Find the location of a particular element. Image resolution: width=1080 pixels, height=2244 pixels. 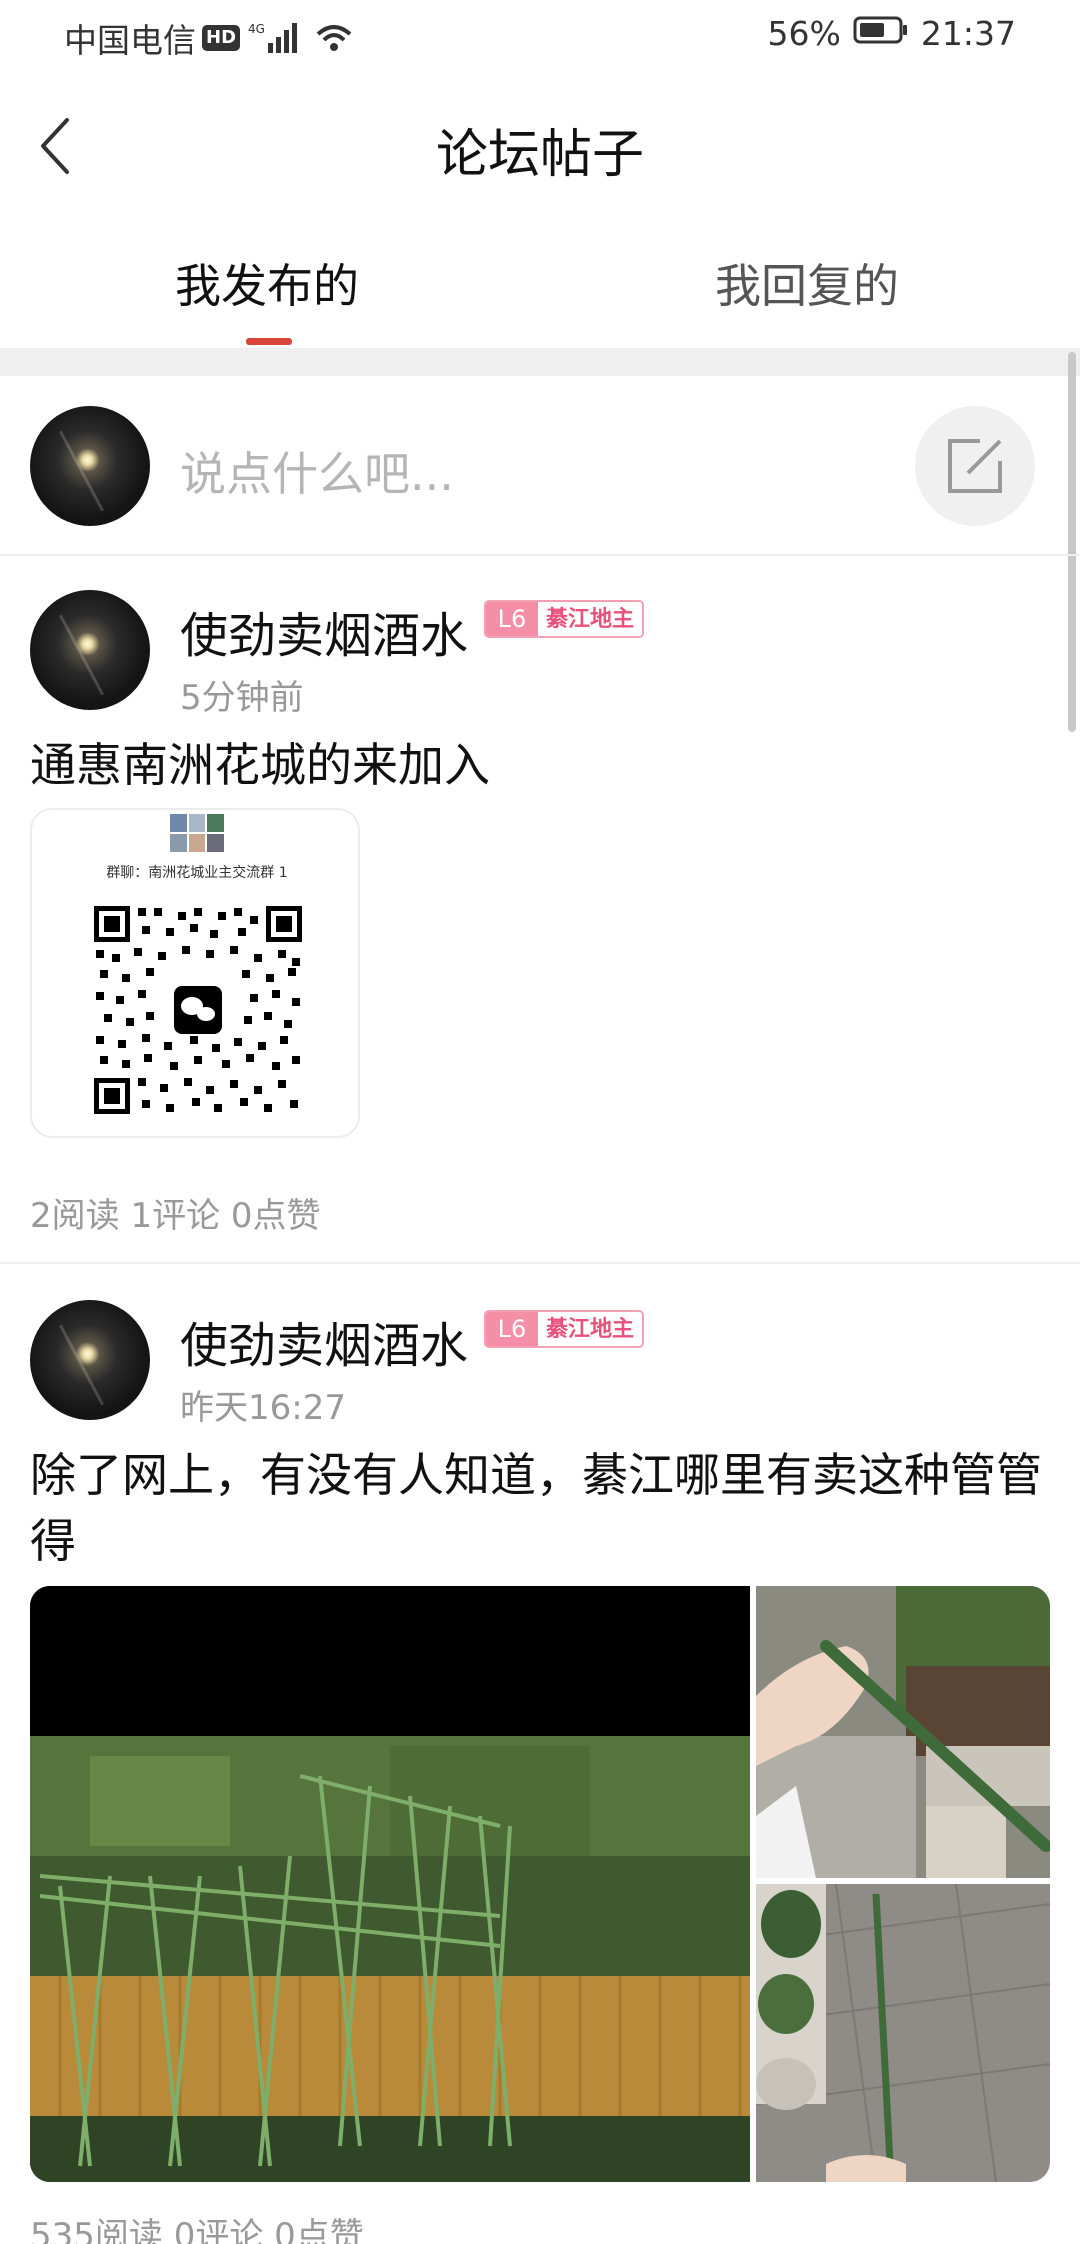

network-type-label: 4G is located at coordinates (256, 29).